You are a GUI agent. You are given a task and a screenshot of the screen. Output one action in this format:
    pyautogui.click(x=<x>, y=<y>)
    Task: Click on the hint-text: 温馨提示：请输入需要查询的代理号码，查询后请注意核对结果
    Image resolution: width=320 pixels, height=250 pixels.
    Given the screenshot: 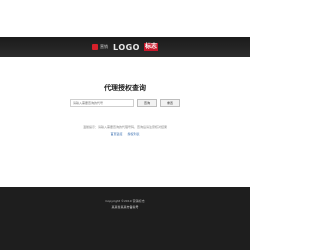 What is the action you would take?
    pyautogui.click(x=124, y=127)
    